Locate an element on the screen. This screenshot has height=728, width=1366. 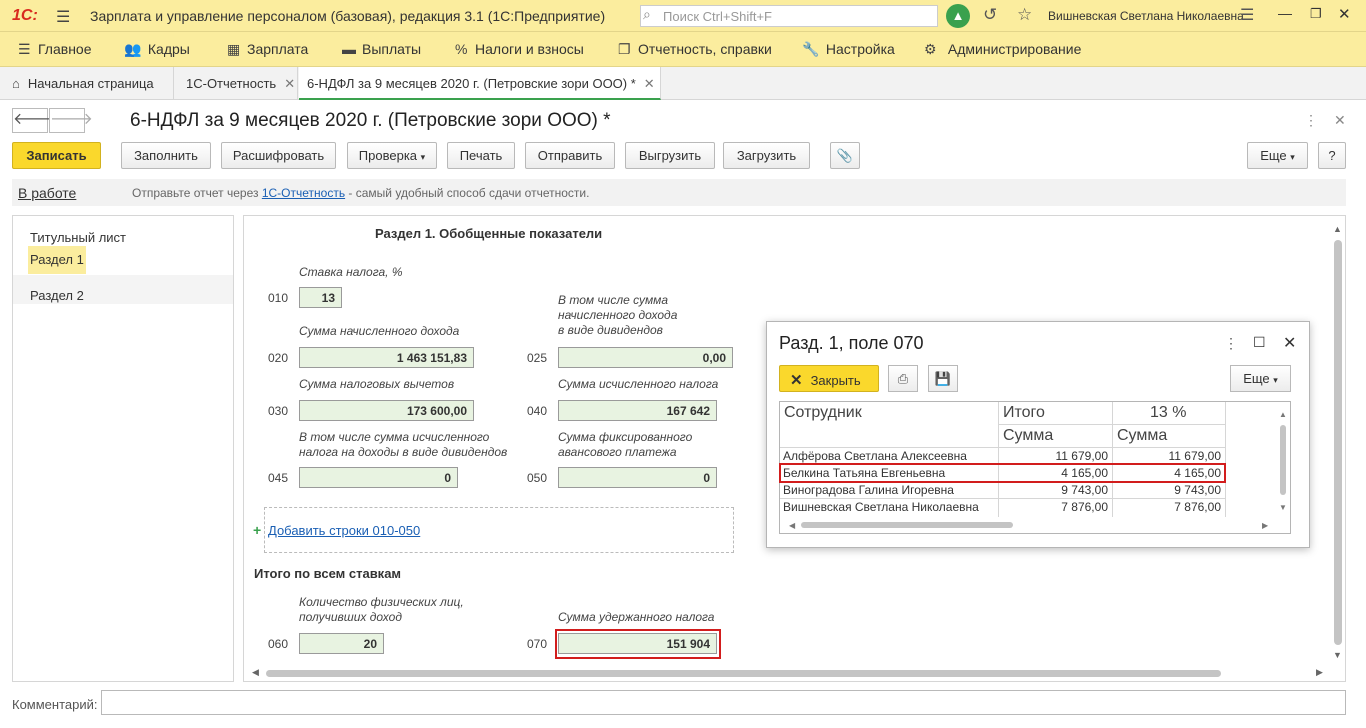
settings-menu-icon: ☰ is located at coordinates (1247, 15).